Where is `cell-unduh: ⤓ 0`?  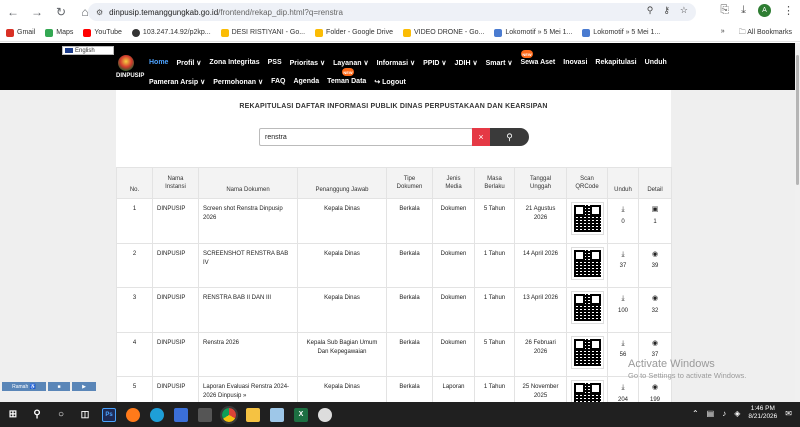 cell-unduh: ⤓ 0 is located at coordinates (623, 221).